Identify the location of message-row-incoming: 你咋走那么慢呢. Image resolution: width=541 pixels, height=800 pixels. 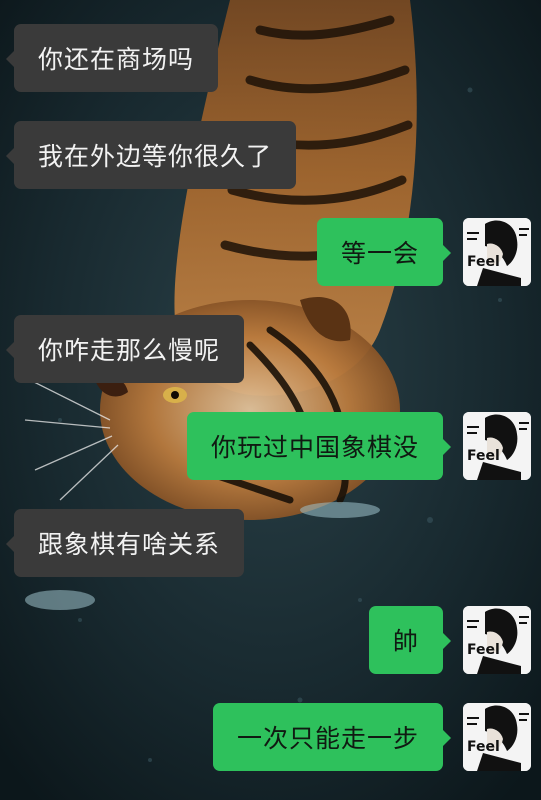
(125, 349).